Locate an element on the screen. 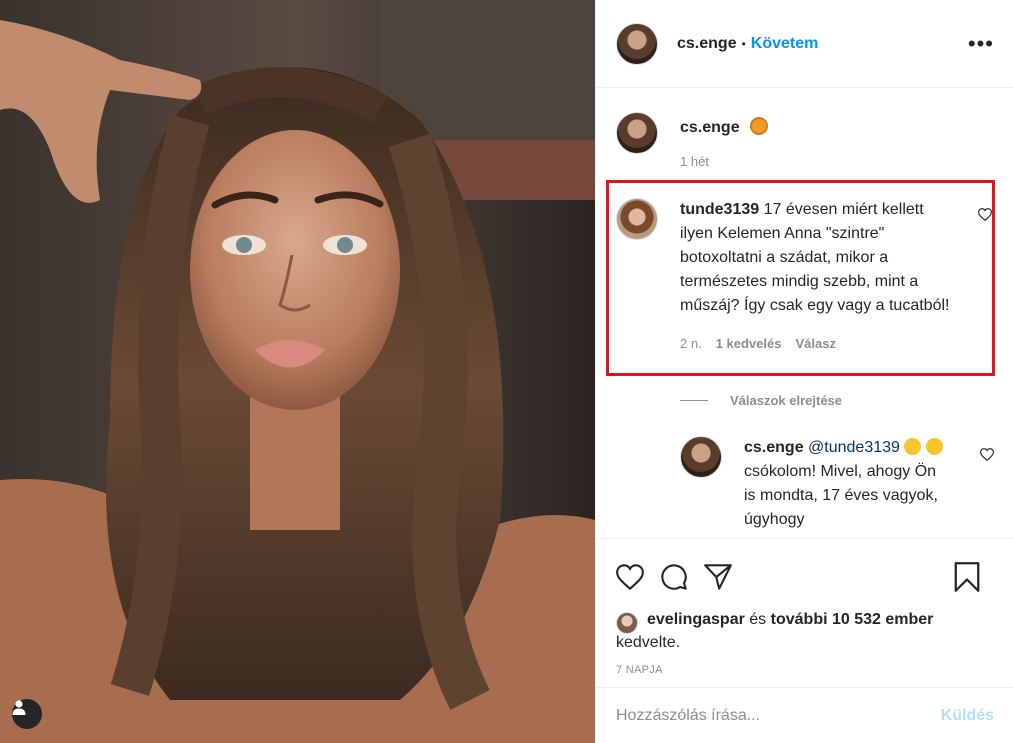 This screenshot has width=1014, height=743. post-header: cs.enge • Követem ••• is located at coordinates (805, 44).